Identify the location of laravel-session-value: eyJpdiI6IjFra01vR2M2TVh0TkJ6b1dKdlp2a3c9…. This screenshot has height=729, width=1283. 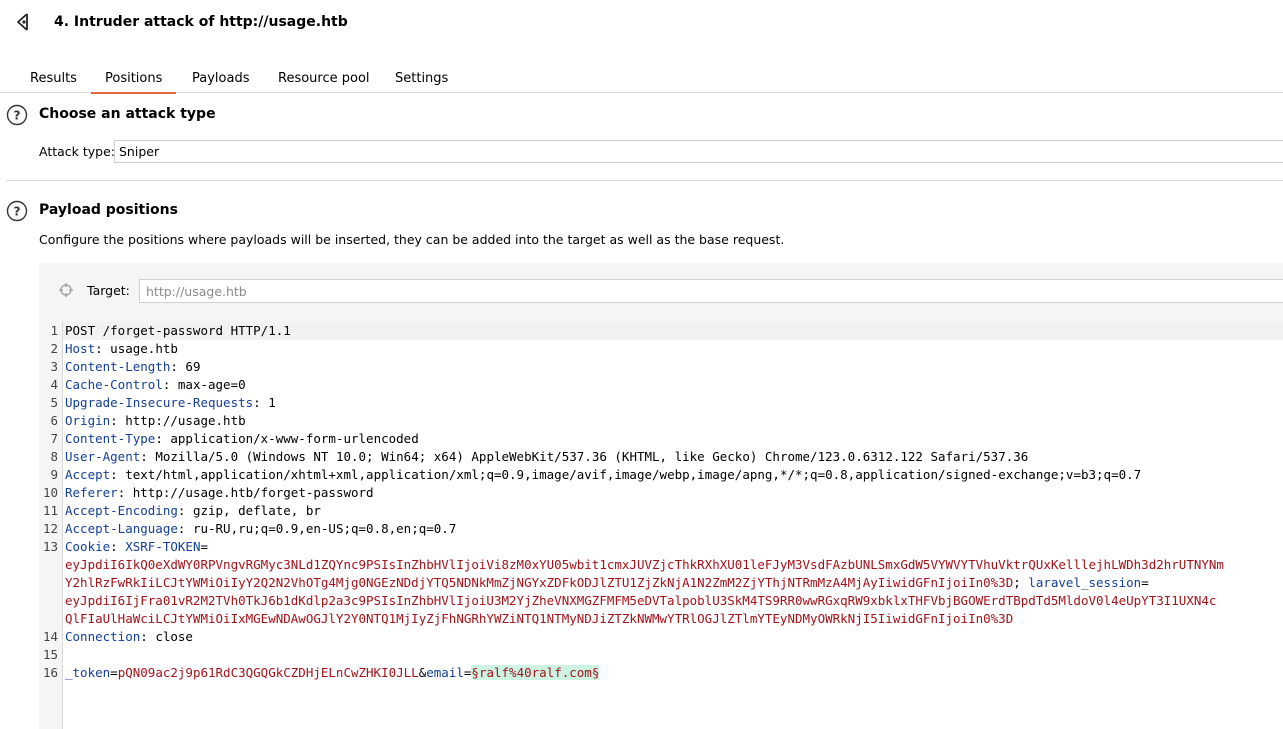
(641, 600).